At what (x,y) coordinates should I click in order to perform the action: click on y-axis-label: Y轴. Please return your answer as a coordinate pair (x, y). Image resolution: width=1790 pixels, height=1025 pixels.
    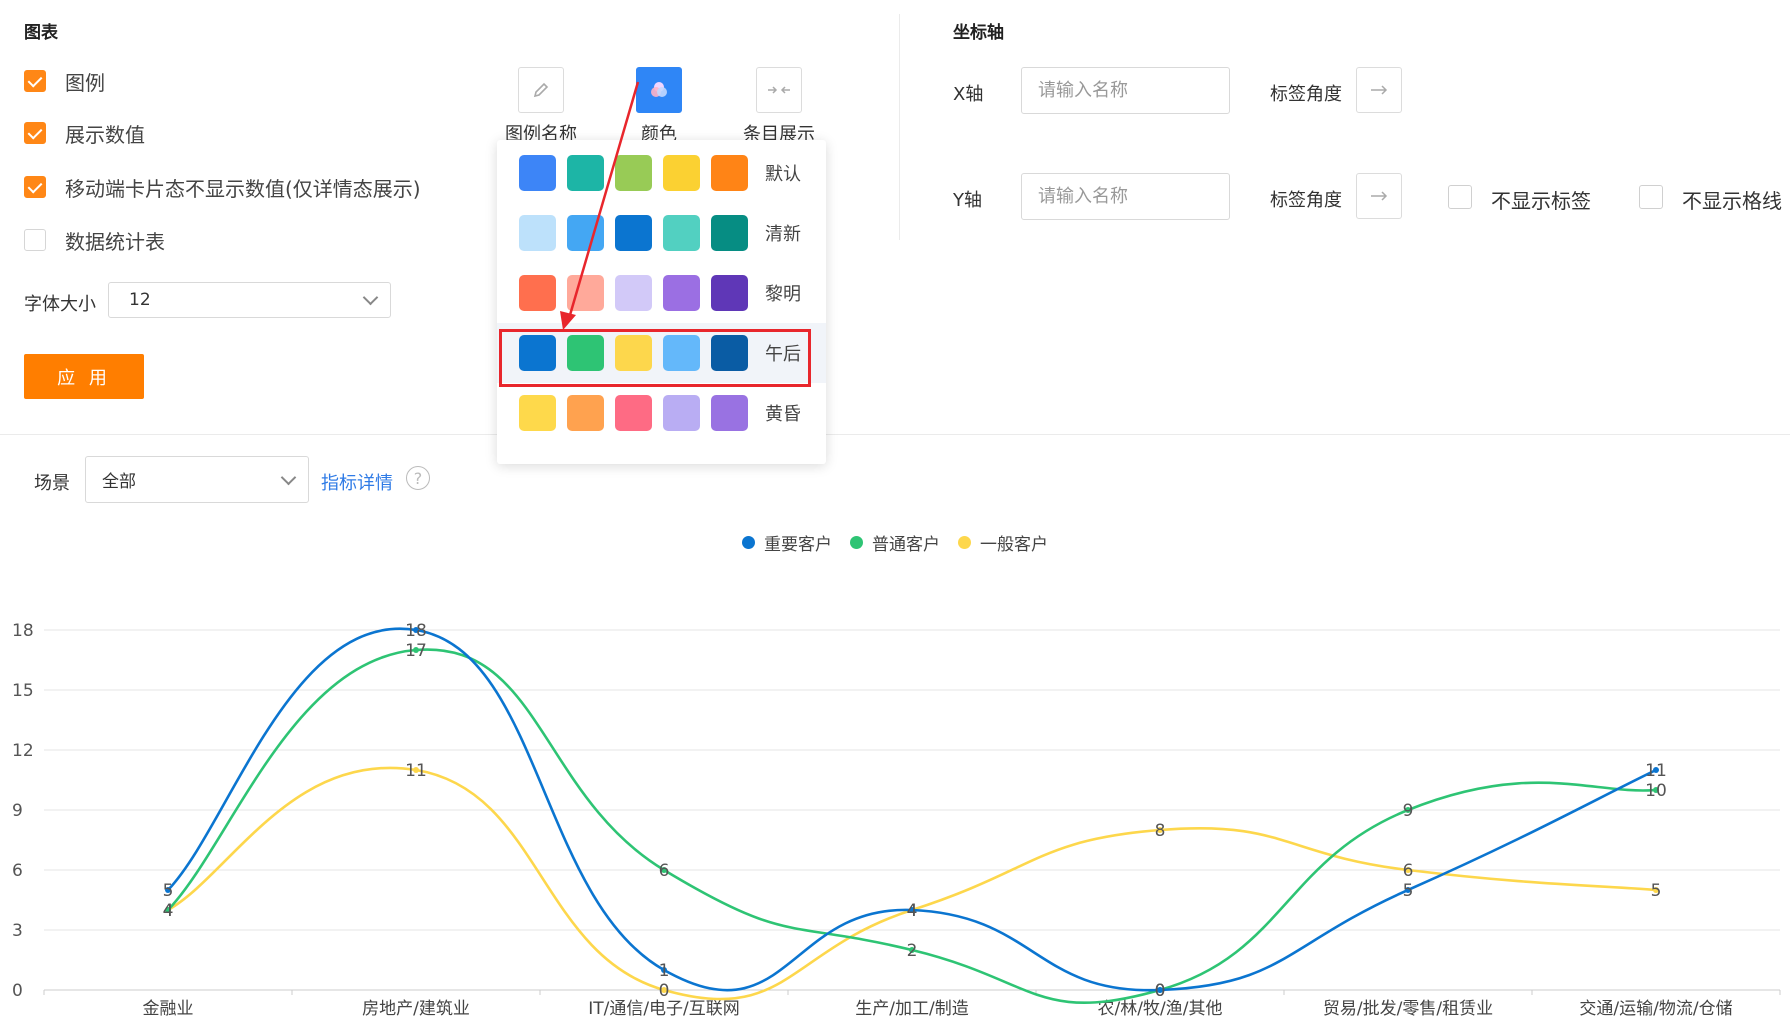
    Looking at the image, I should click on (967, 200).